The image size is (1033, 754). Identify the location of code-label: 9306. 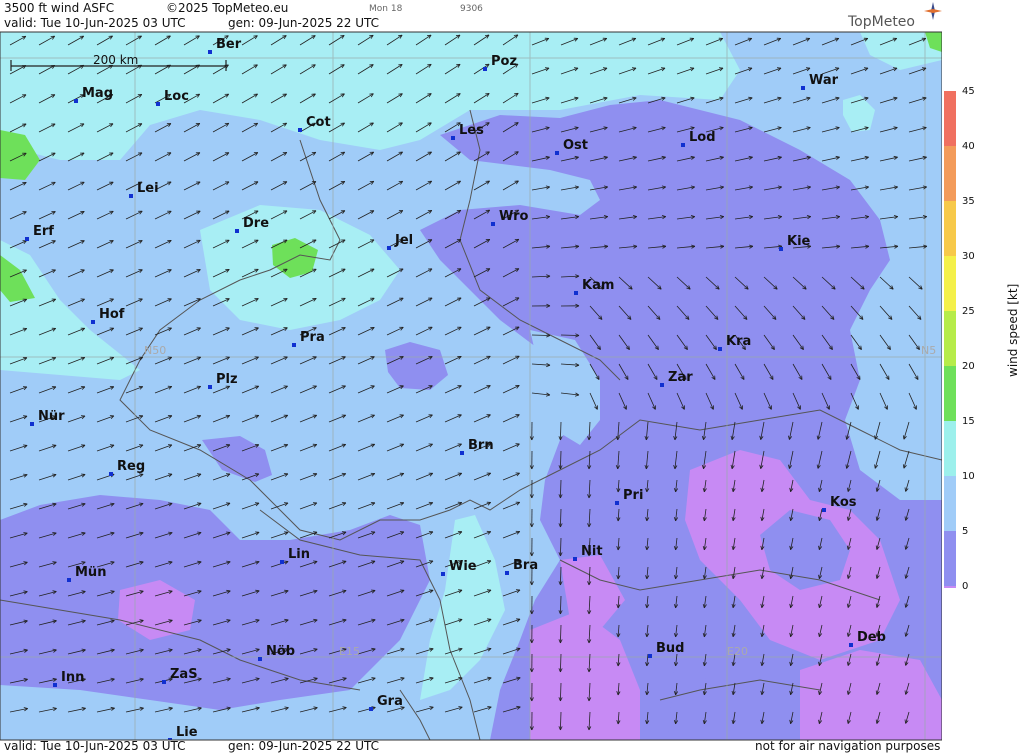
(471, 9).